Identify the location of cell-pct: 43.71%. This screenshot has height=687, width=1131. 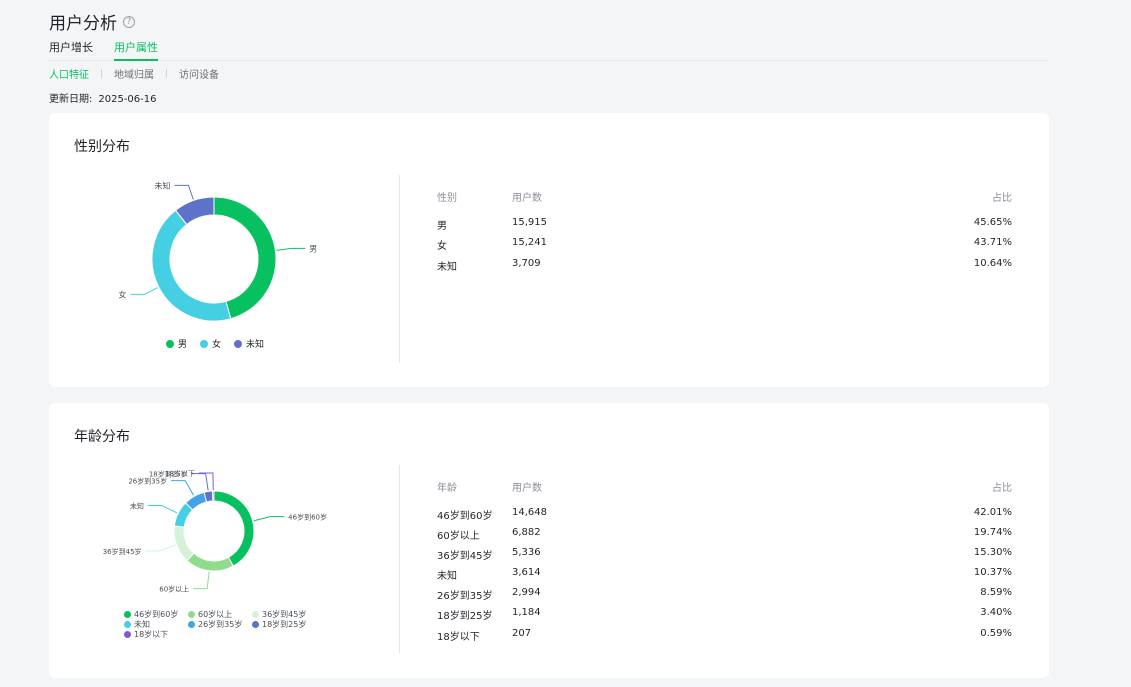
(992, 242).